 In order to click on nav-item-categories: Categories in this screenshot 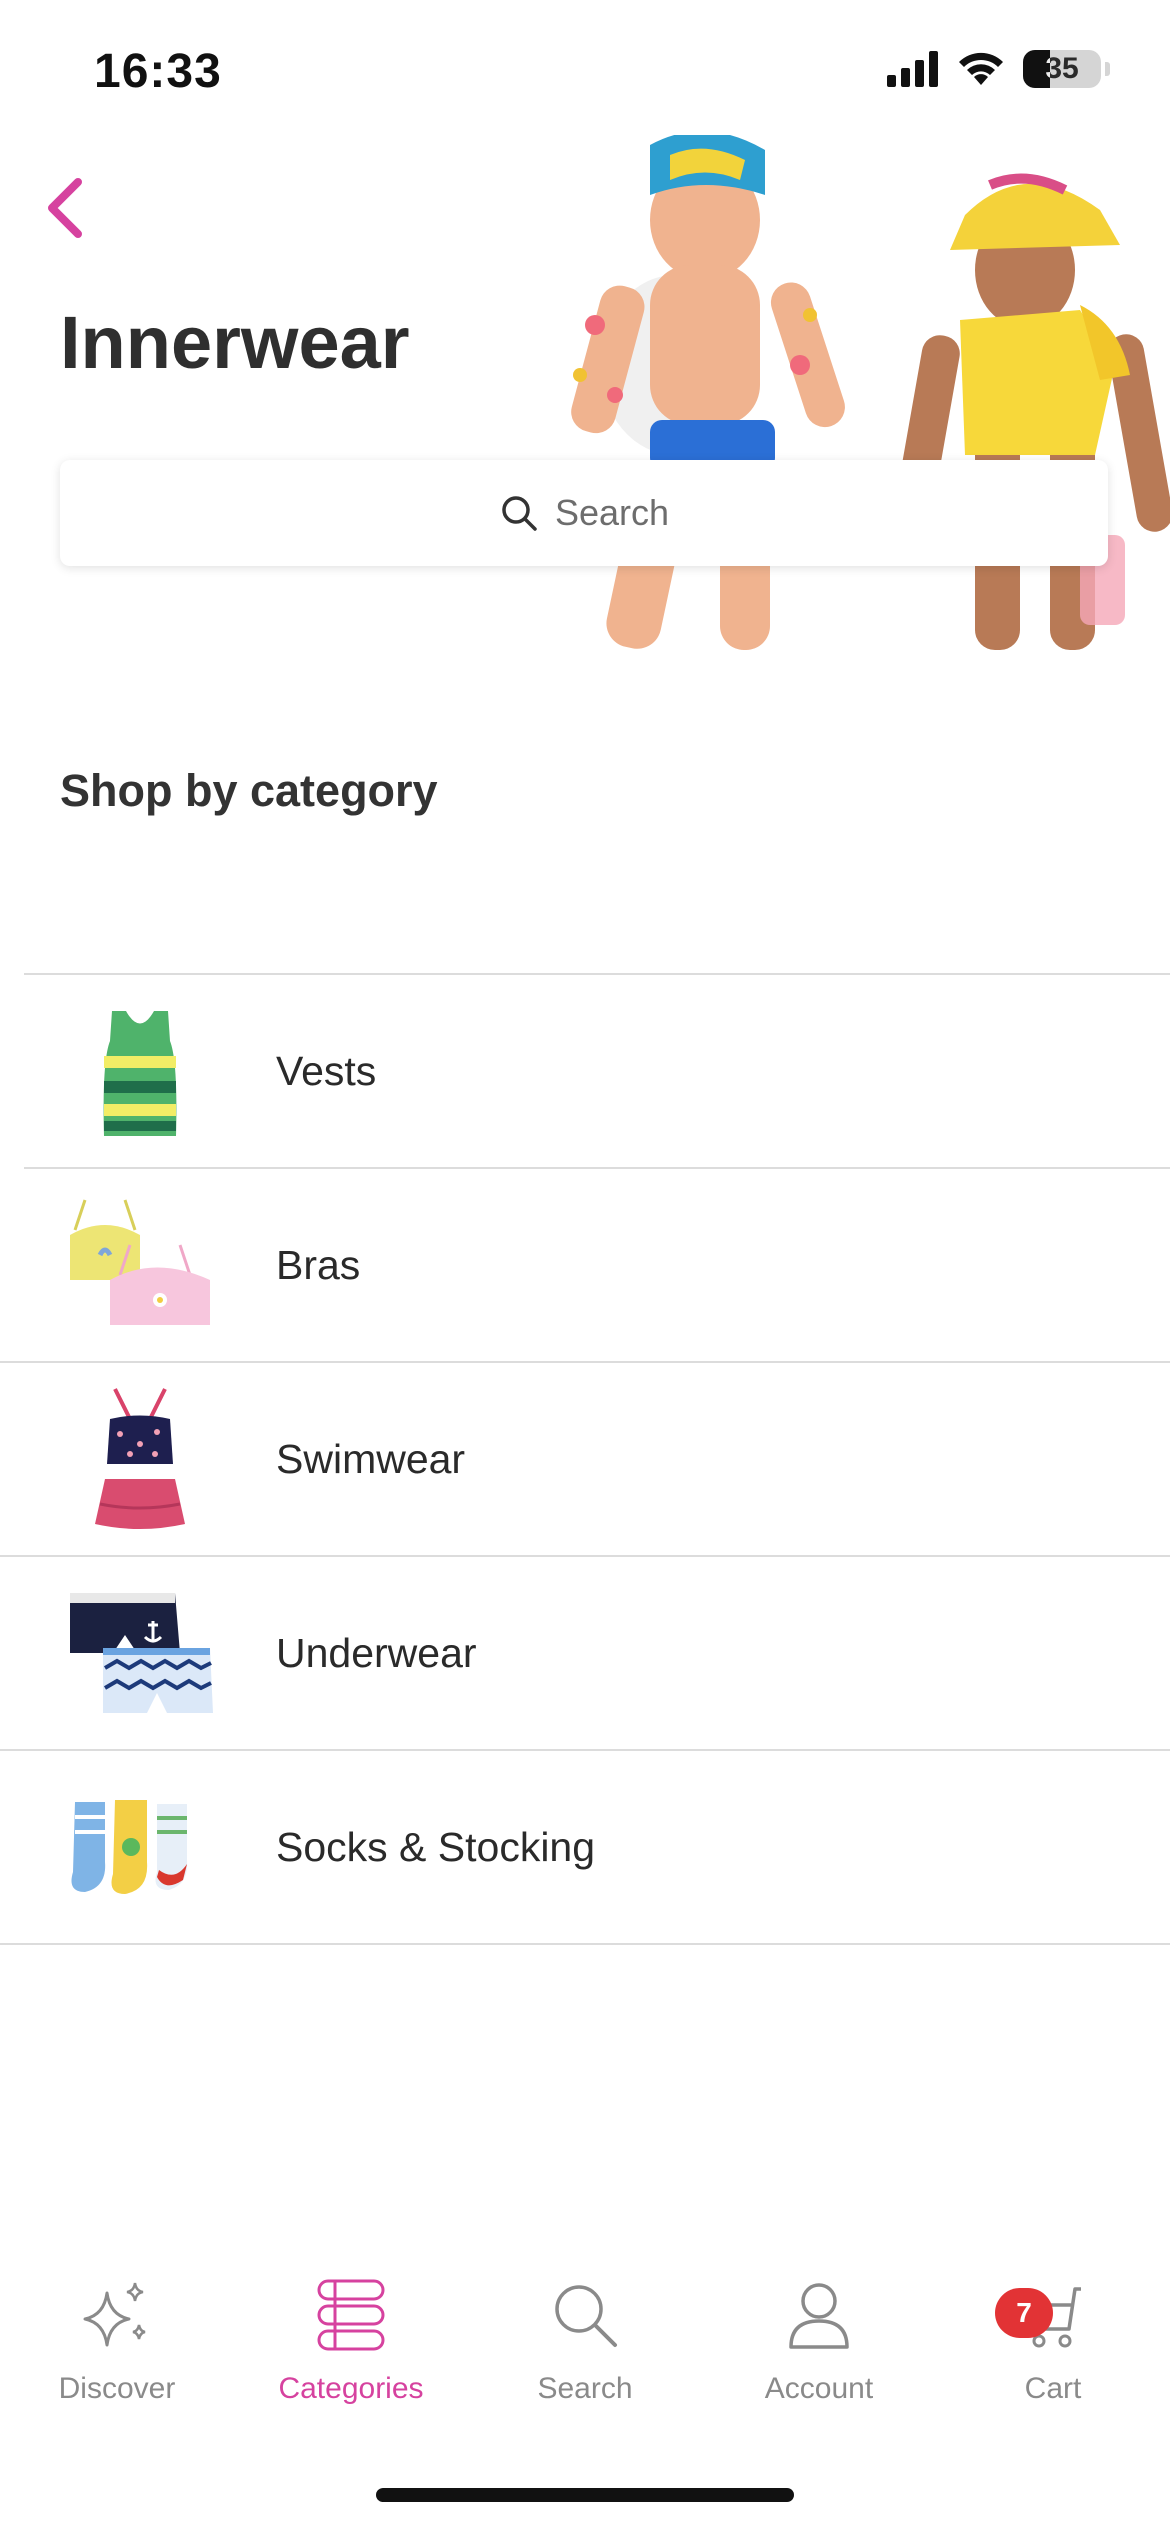, I will do `click(351, 2355)`.